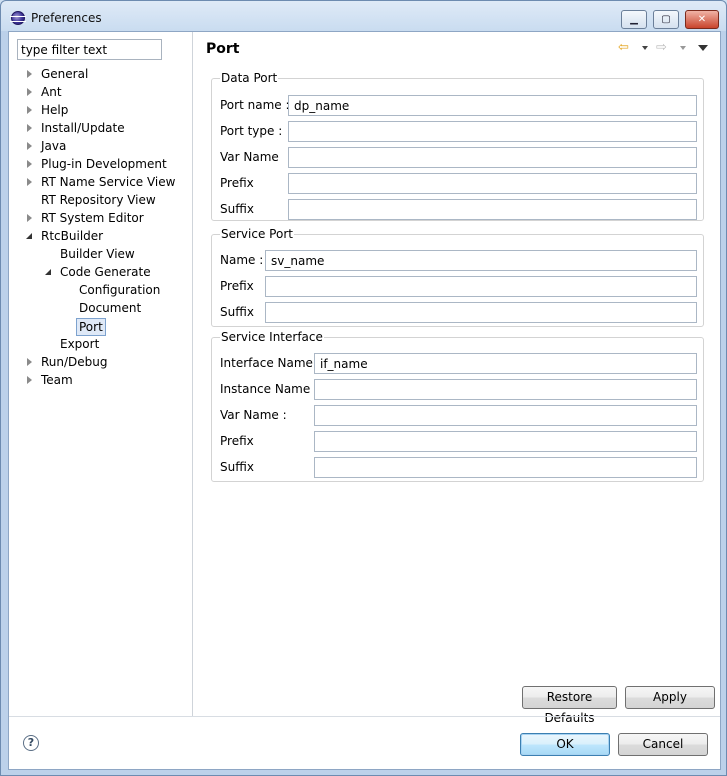 This screenshot has height=776, width=727. Describe the element at coordinates (270, 363) in the screenshot. I see `field-label: Interface Name :` at that location.